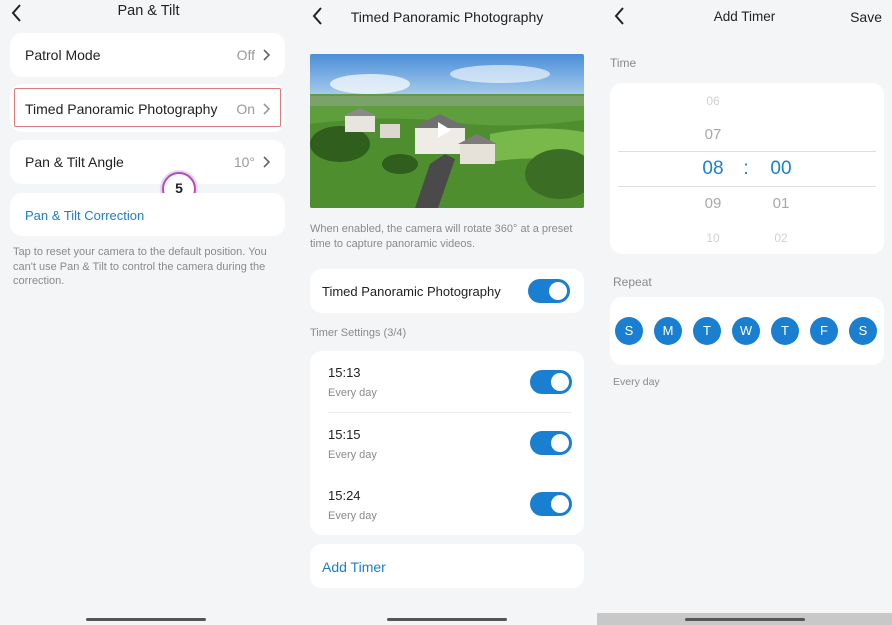 This screenshot has height=625, width=892. I want to click on page-title: Pan & Tilt, so click(148, 11).